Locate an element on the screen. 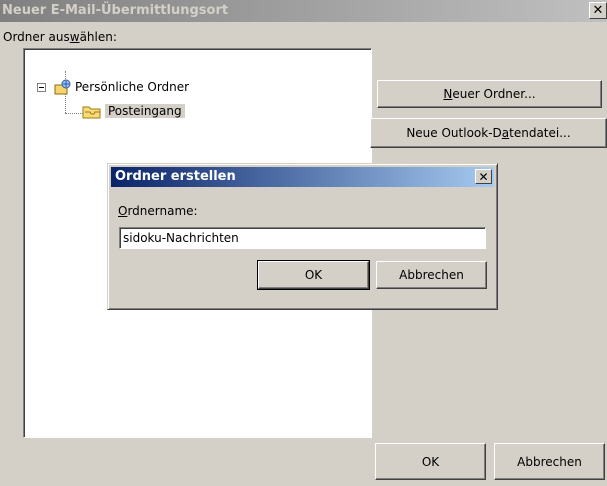  cancel-button: Abbrechen is located at coordinates (549, 461).